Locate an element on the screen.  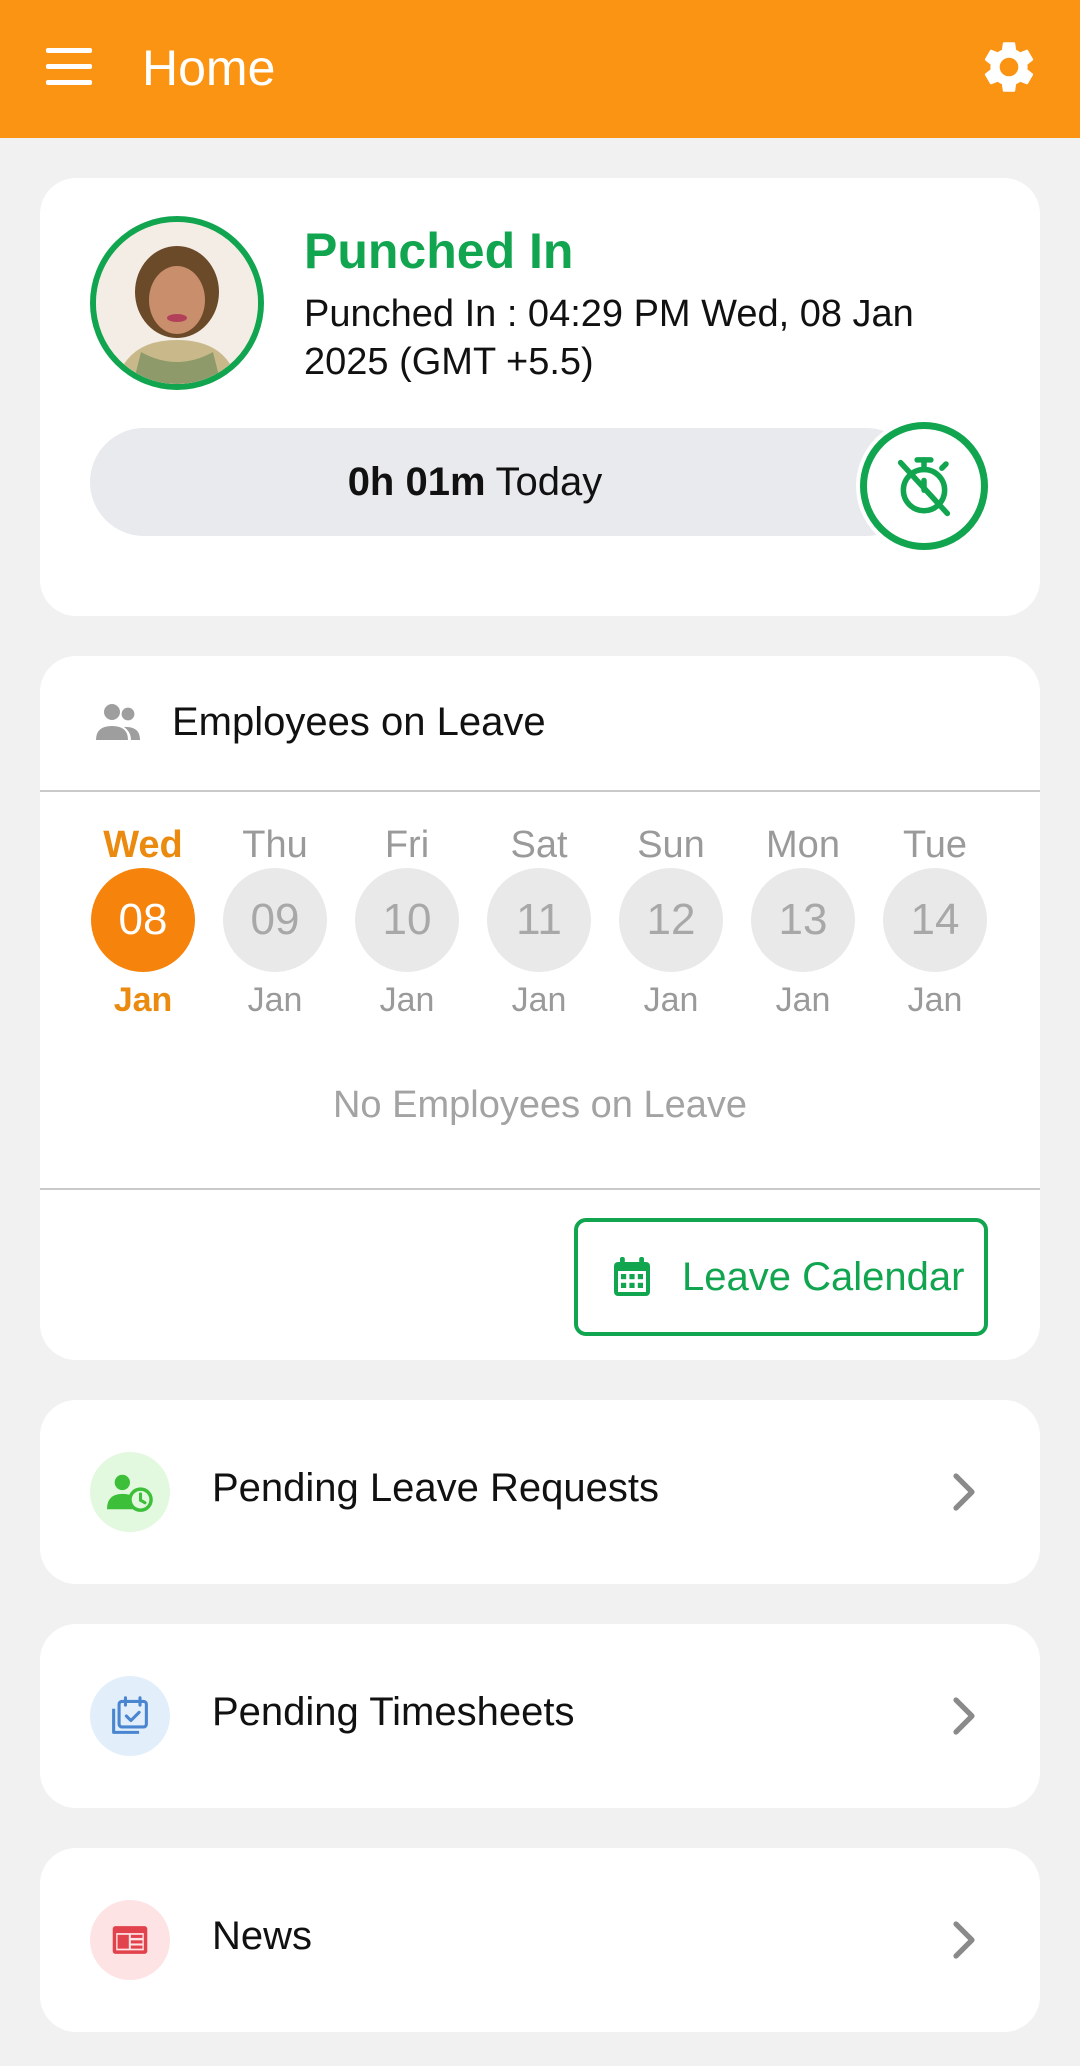
punch-out-button is located at coordinates (924, 486).